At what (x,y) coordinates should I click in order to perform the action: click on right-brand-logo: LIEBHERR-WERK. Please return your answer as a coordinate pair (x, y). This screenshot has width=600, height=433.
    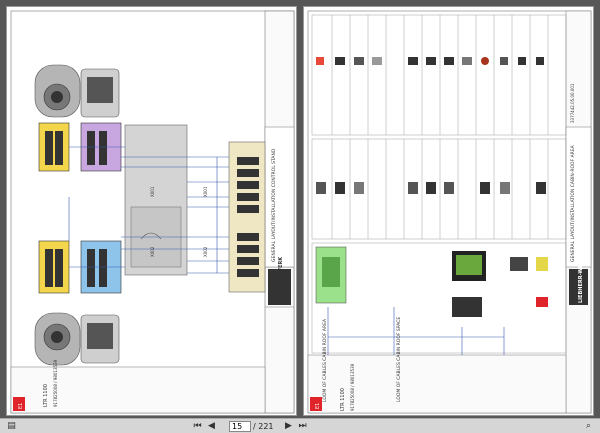
    Looking at the image, I should click on (581, 279).